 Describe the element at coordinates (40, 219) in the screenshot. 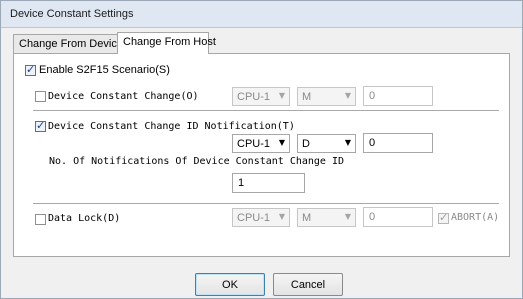

I see `data-lock-checkbox` at that location.